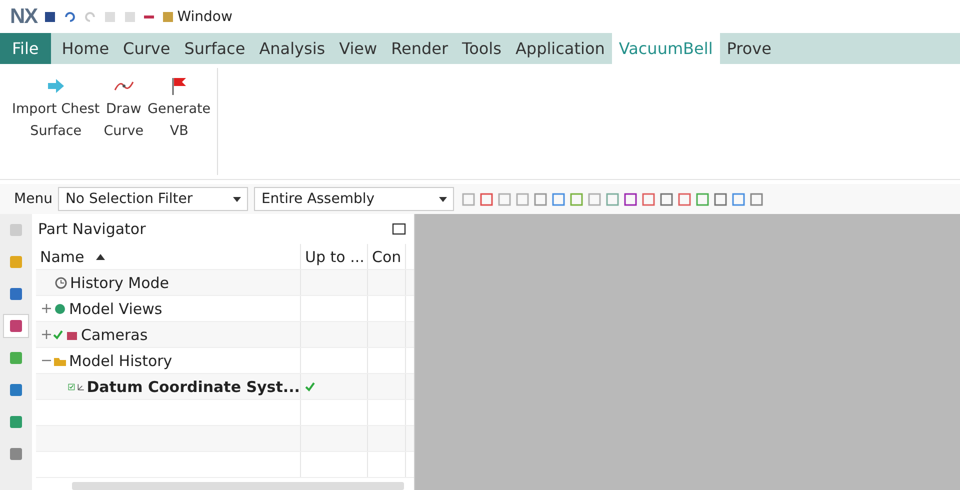 Image resolution: width=960 pixels, height=490 pixels. Describe the element at coordinates (92, 229) in the screenshot. I see `panel-title: Part Navigator` at that location.